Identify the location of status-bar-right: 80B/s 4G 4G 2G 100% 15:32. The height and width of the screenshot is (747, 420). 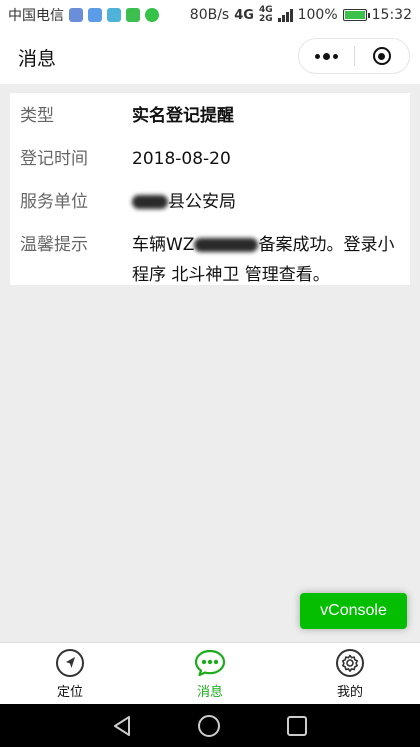
(301, 15).